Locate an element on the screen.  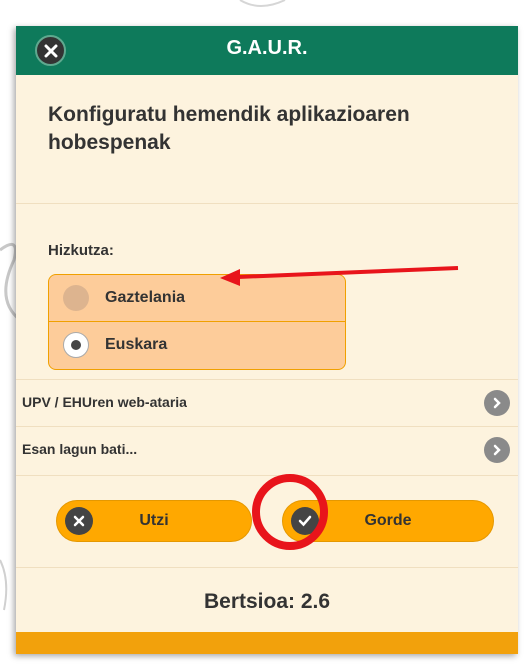
language-radio-group: Gaztelania Euskara is located at coordinates (197, 322).